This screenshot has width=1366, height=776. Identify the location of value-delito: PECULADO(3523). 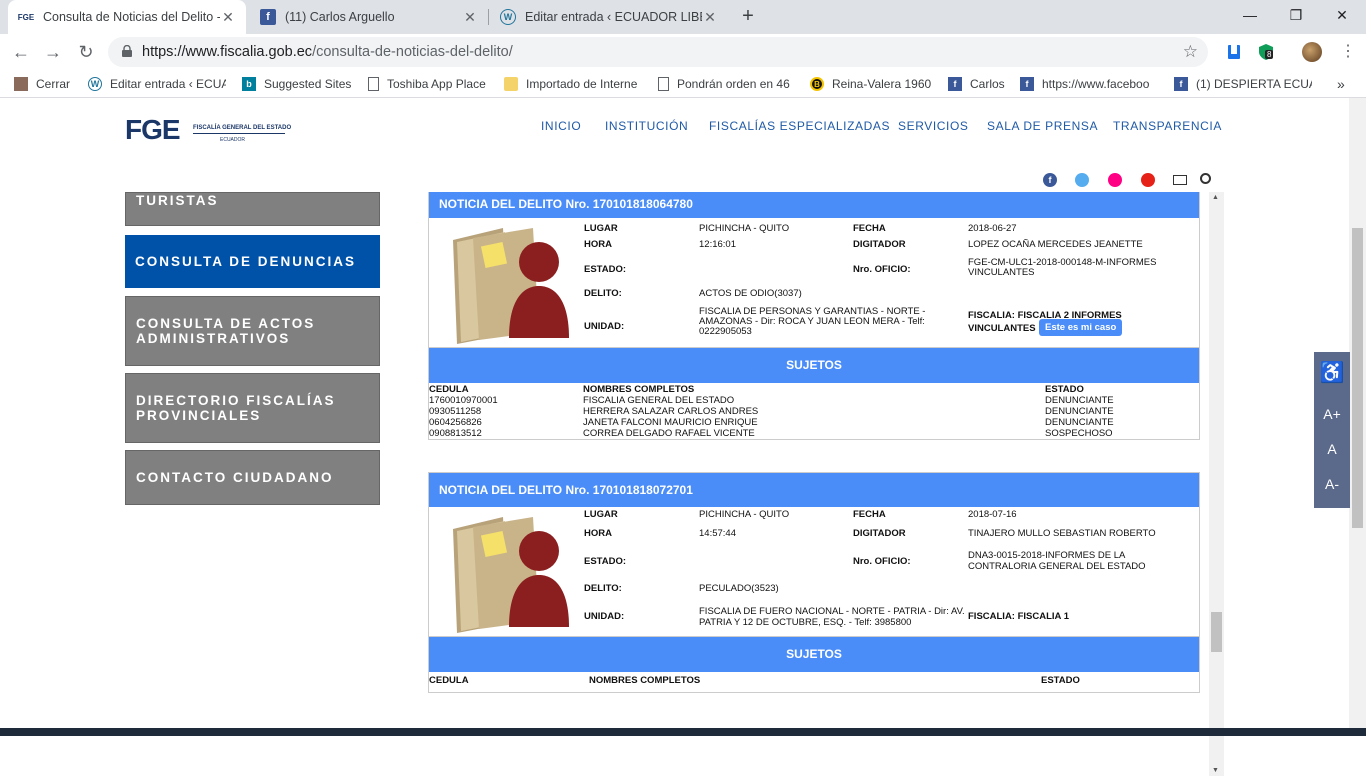
(739, 588).